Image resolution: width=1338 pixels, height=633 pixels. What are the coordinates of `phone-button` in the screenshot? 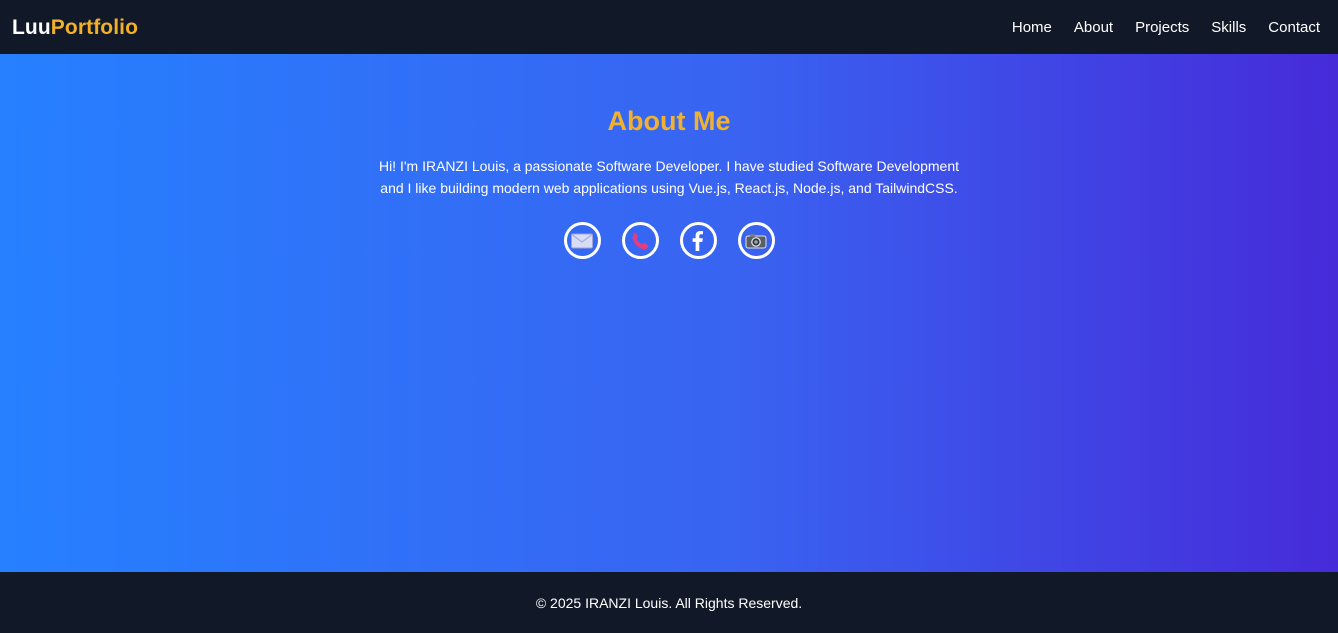 It's located at (640, 241).